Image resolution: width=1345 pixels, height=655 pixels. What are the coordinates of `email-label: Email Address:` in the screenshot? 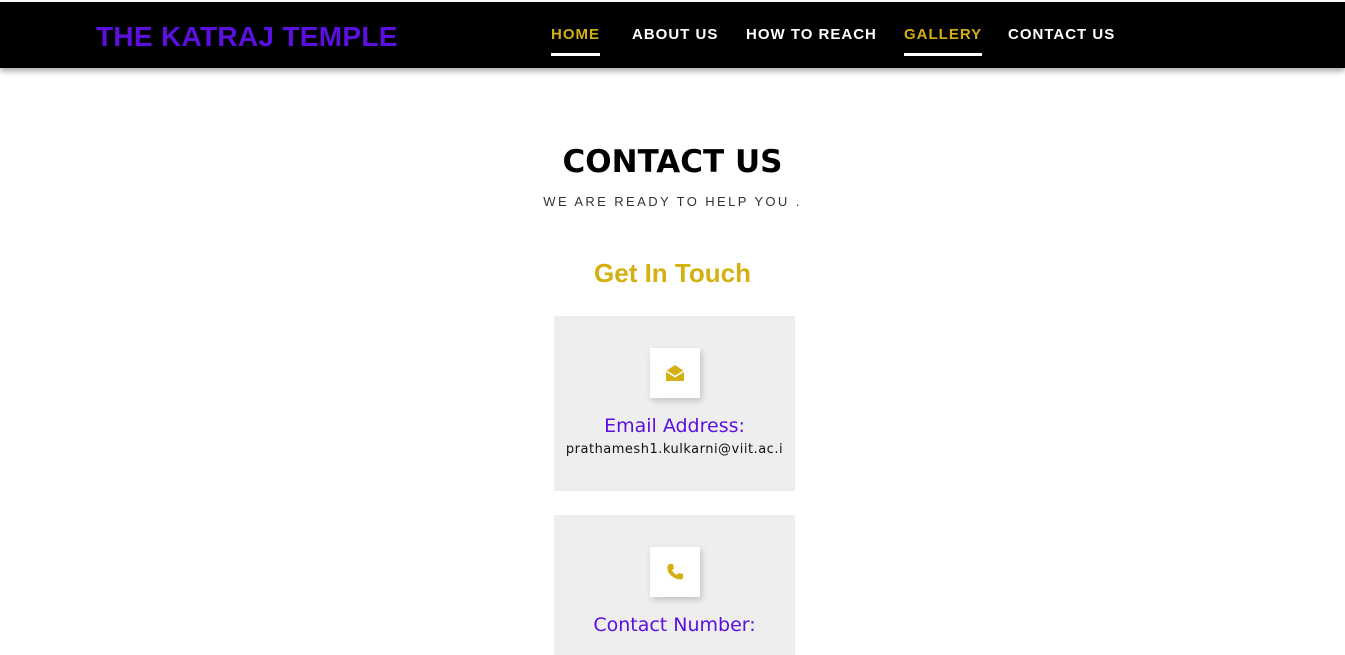 It's located at (674, 426).